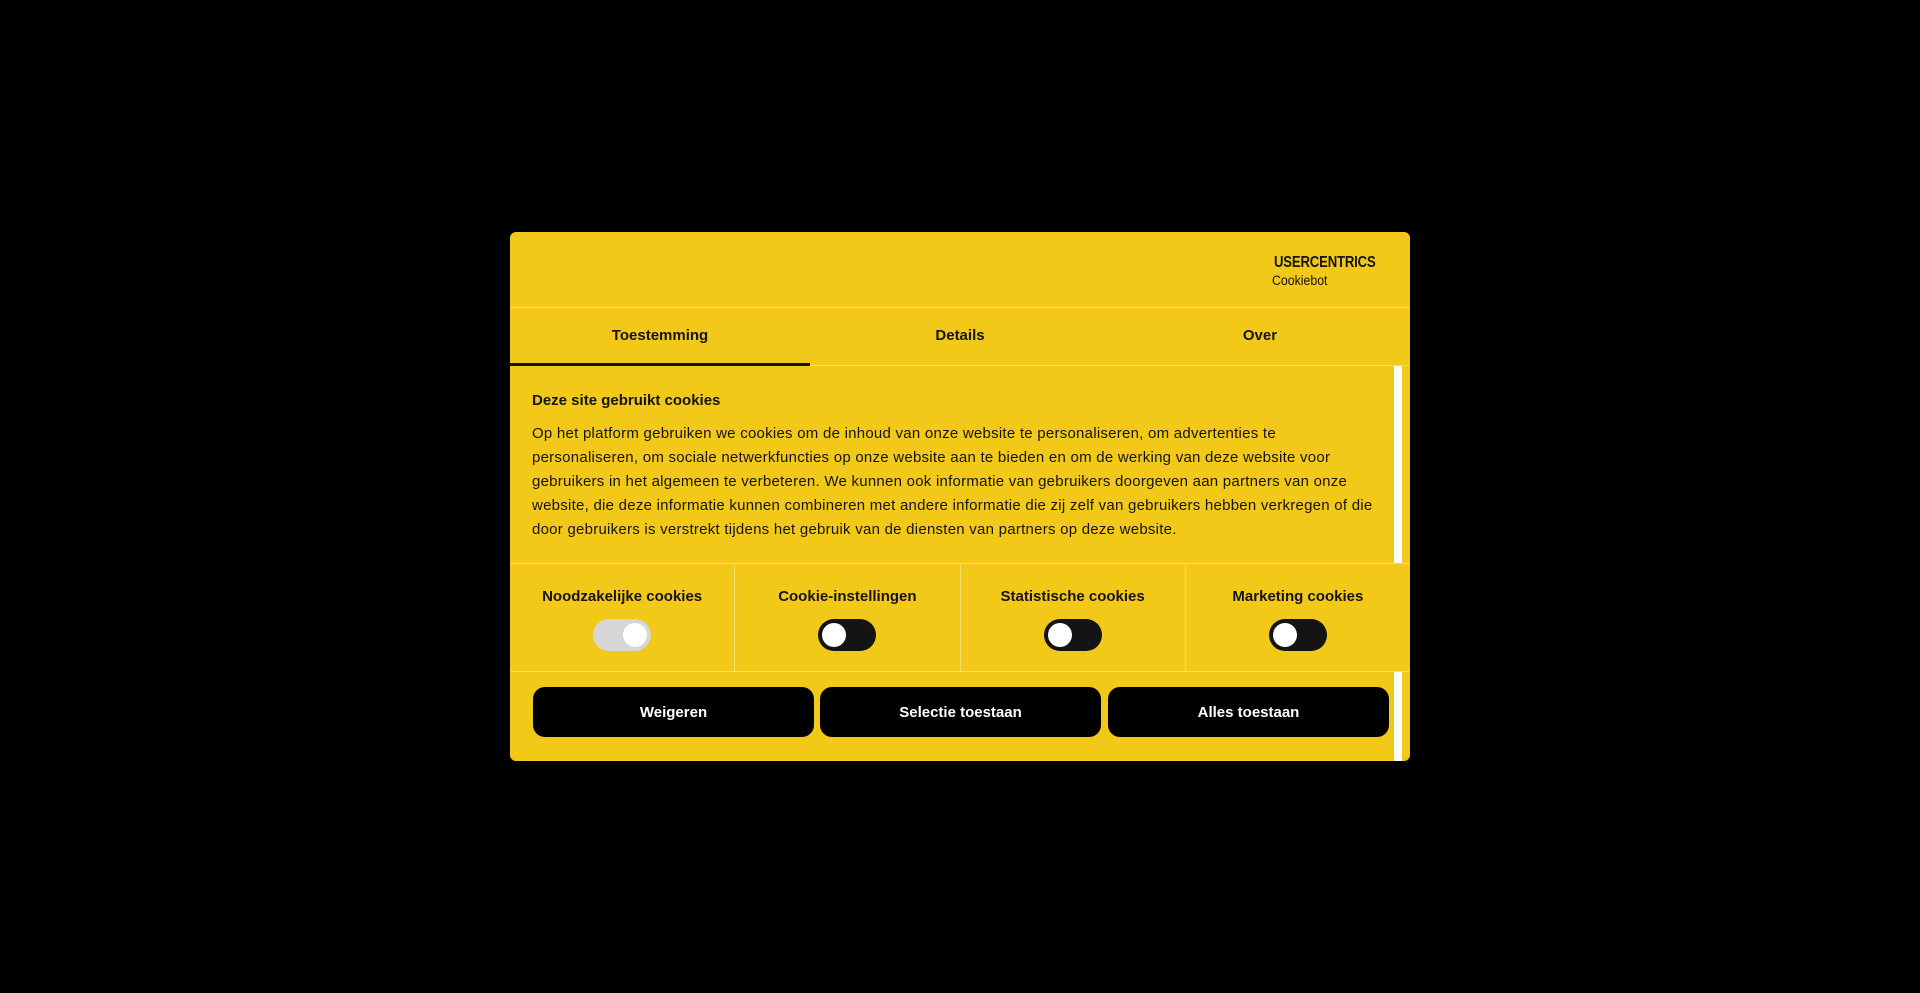  Describe the element at coordinates (1072, 596) in the screenshot. I see `toggle-label-statistics: Statistische cookies` at that location.